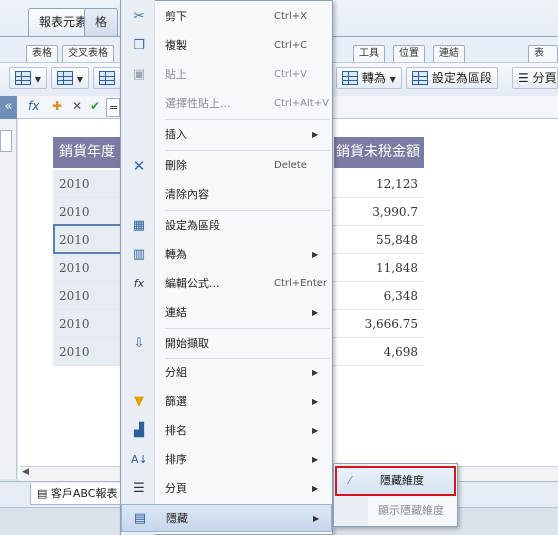 The width and height of the screenshot is (558, 535). What do you see at coordinates (369, 78) in the screenshot?
I see `convert-button: 轉為 ▼` at bounding box center [369, 78].